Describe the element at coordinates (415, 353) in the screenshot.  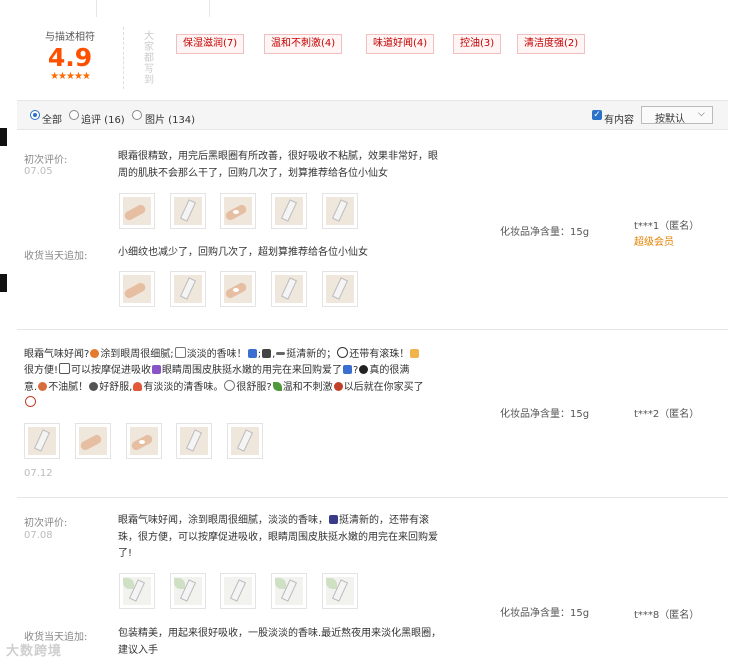
I see `thumbs-icon` at that location.